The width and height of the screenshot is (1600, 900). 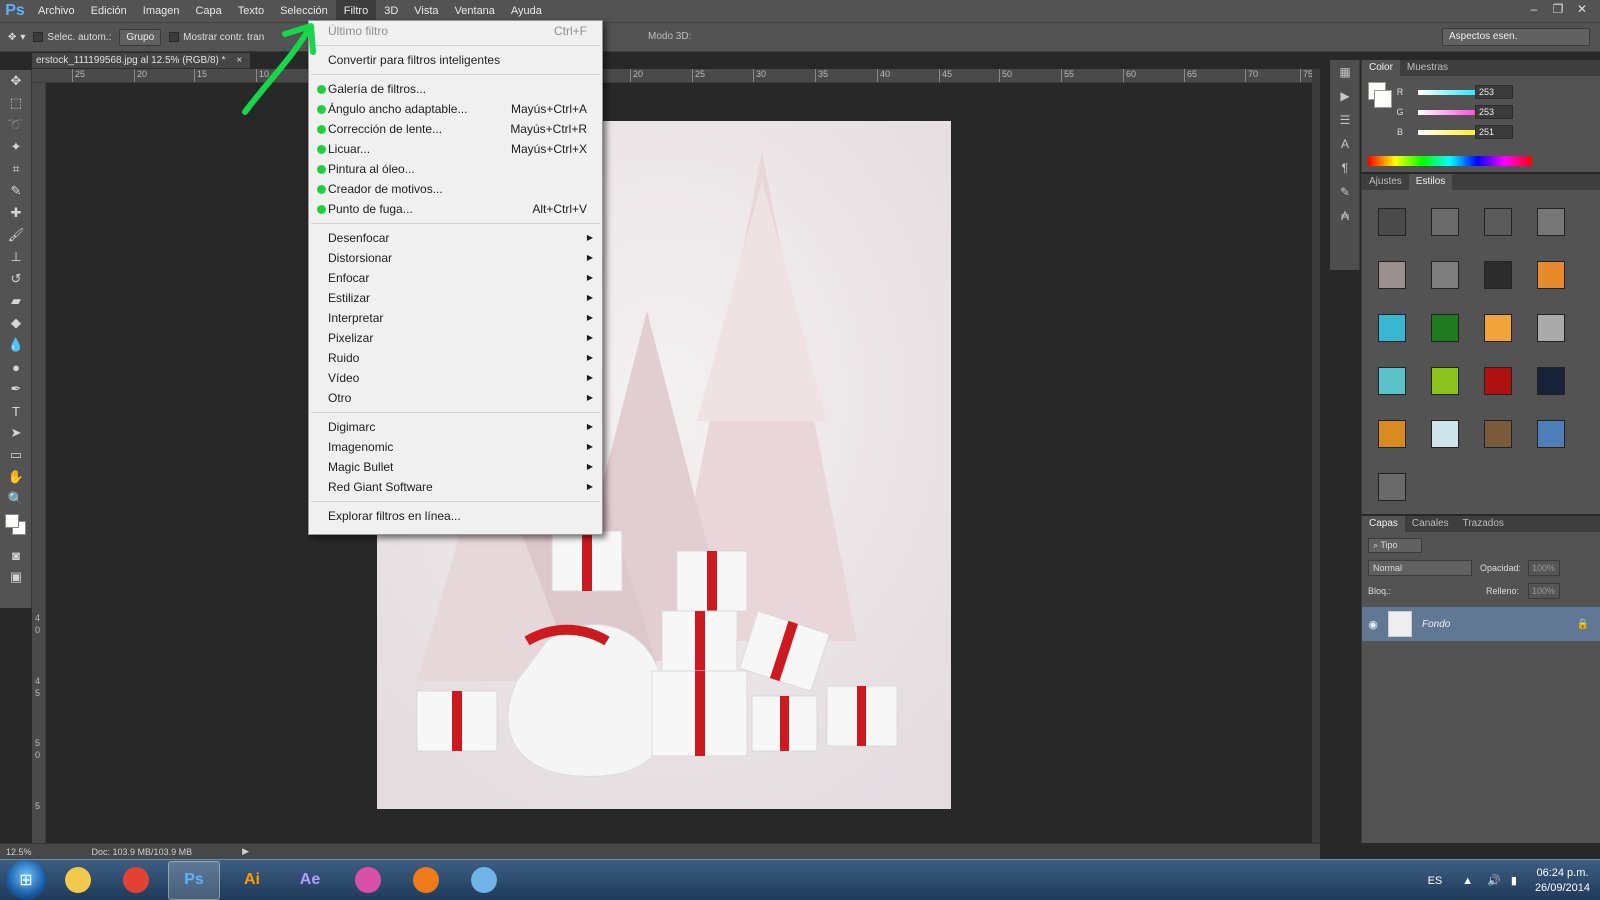 I want to click on tab-trazados: Trazados, so click(x=1483, y=524).